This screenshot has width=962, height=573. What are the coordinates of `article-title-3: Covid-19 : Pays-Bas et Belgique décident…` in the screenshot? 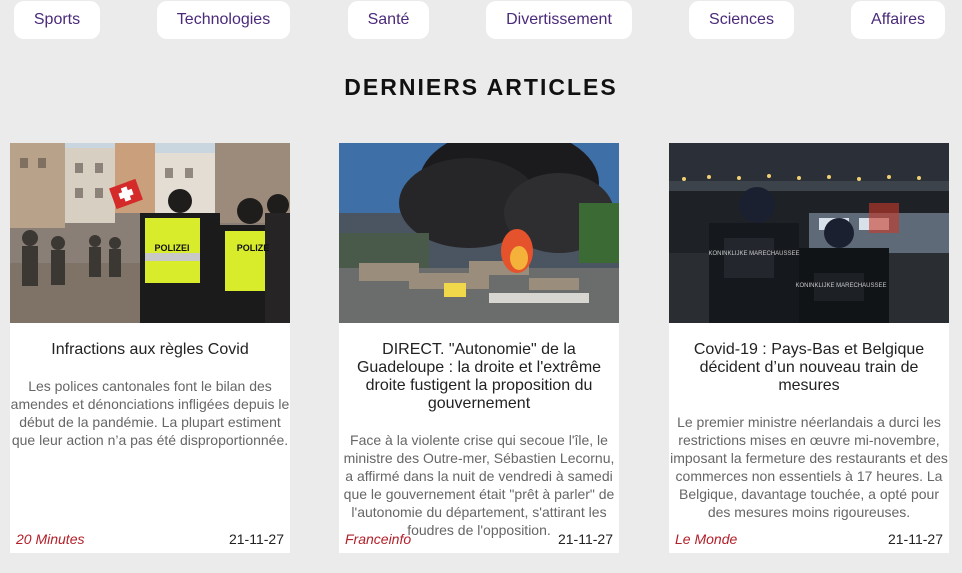 It's located at (809, 368).